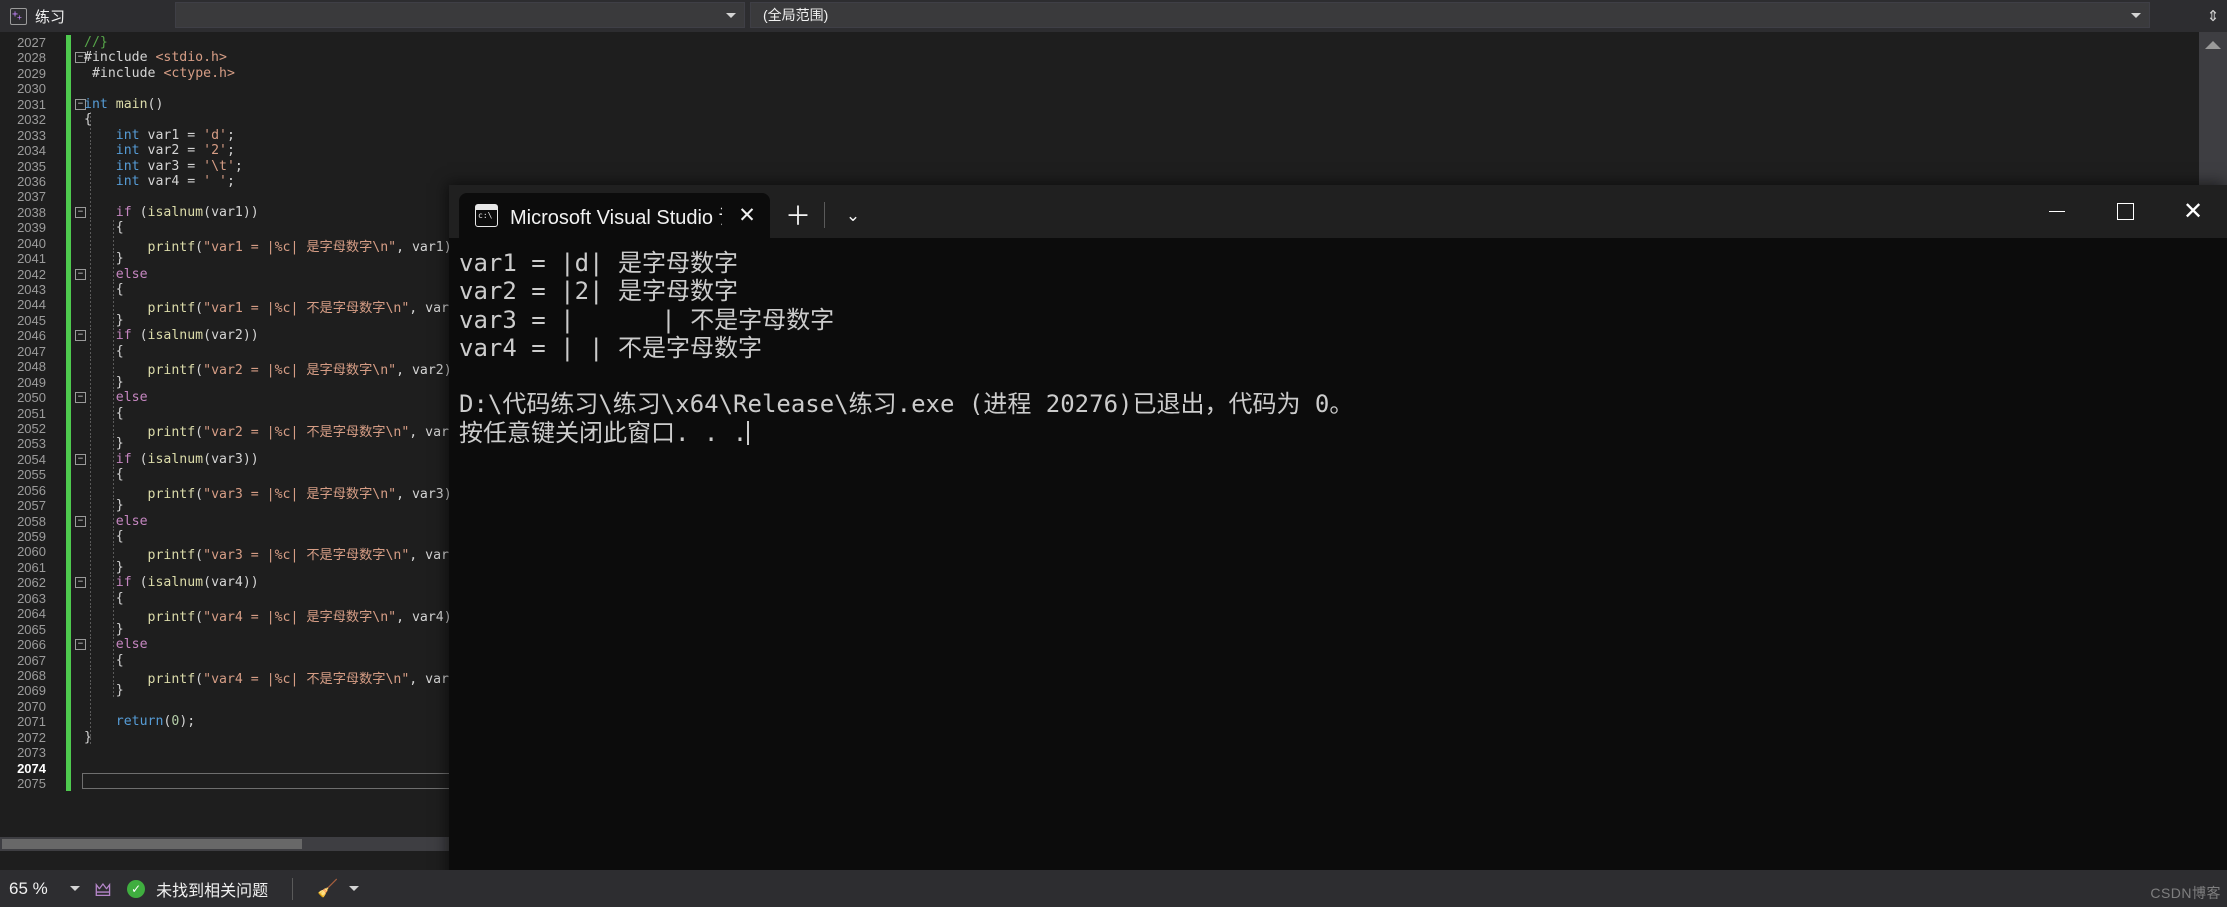  Describe the element at coordinates (197, 889) in the screenshot. I see `problems-status: ✓ 未找到相关问题` at that location.